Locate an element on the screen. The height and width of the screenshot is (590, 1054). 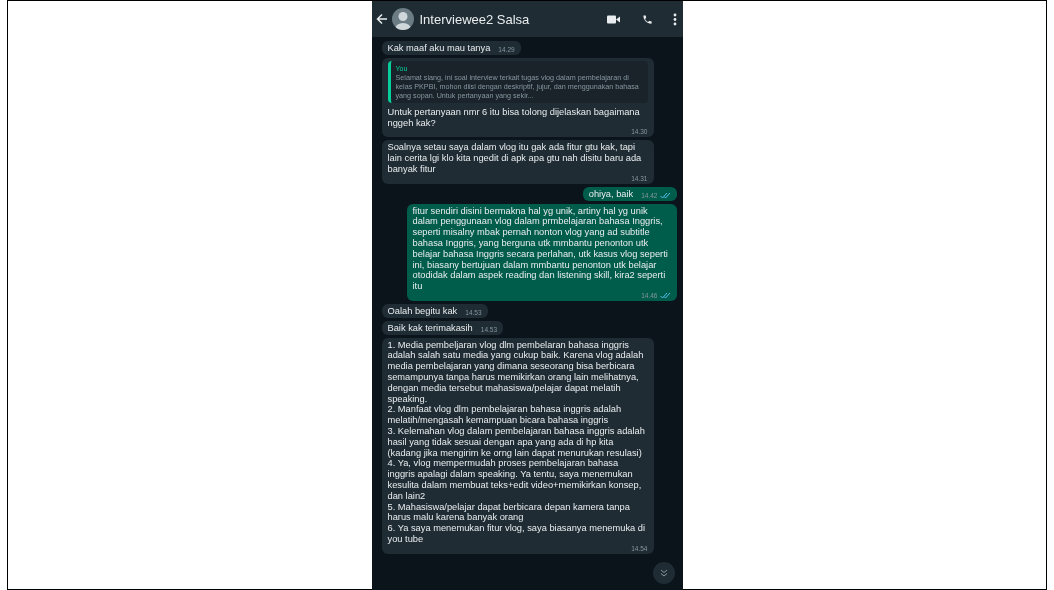
message-text: ohiya, baik is located at coordinates (611, 194).